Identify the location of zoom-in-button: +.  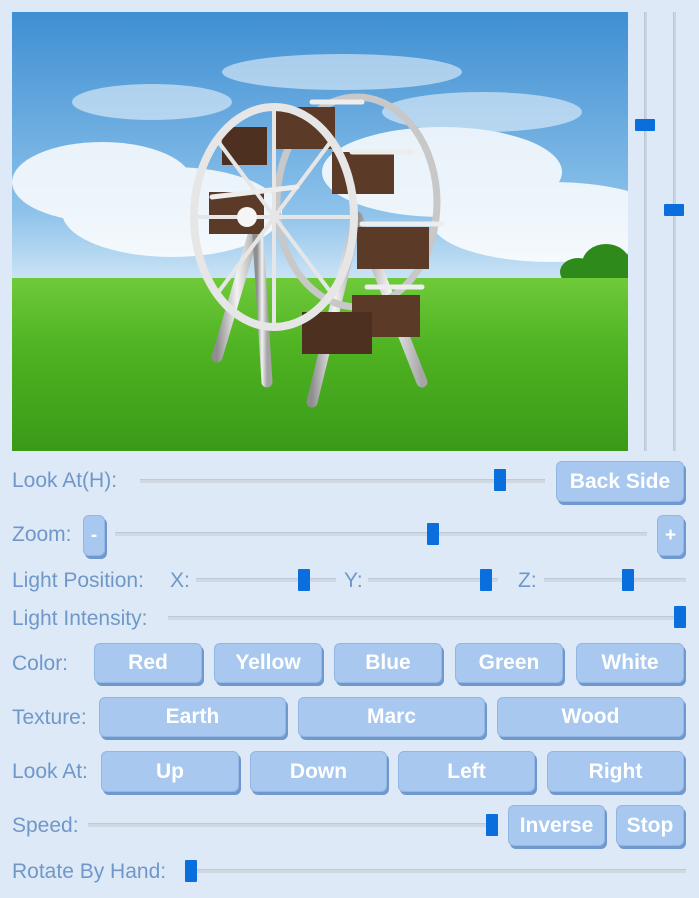
(670, 535).